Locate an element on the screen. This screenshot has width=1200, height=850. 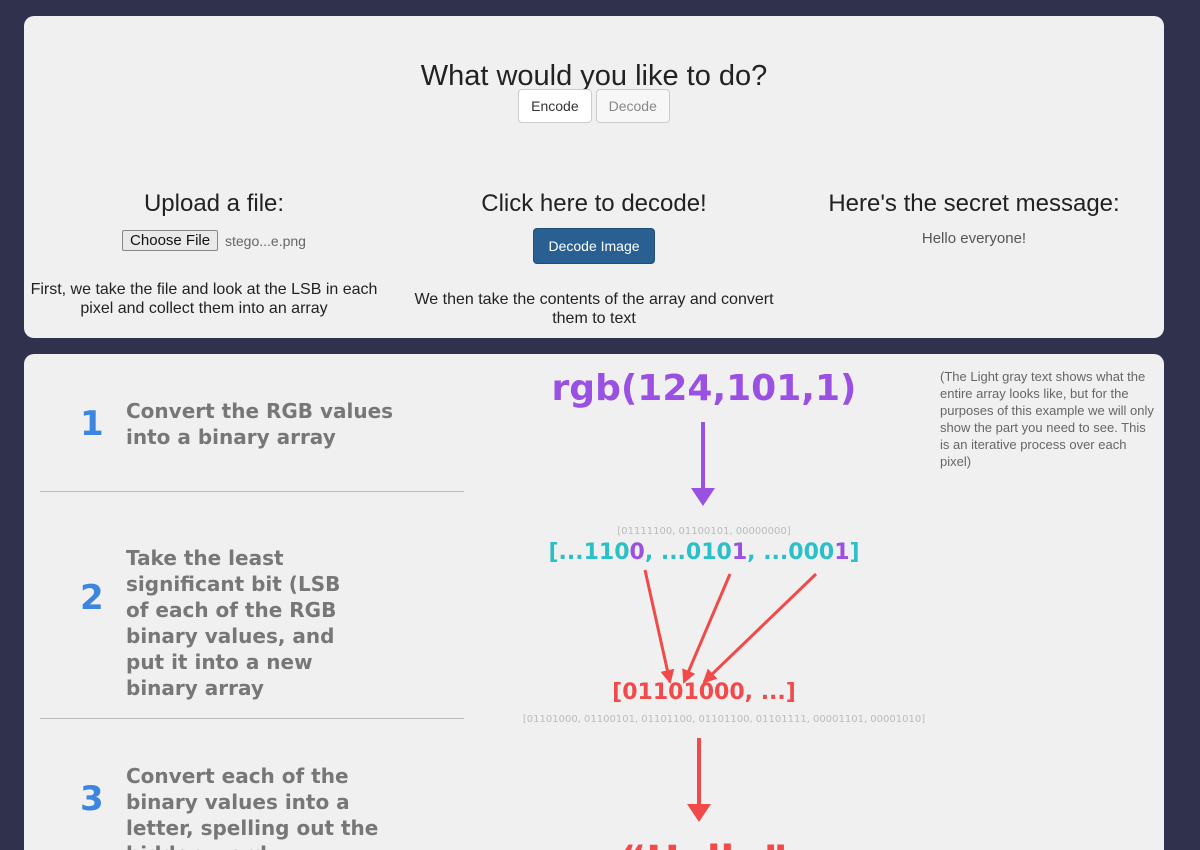
arrow-binary-to-word is located at coordinates (699, 780).